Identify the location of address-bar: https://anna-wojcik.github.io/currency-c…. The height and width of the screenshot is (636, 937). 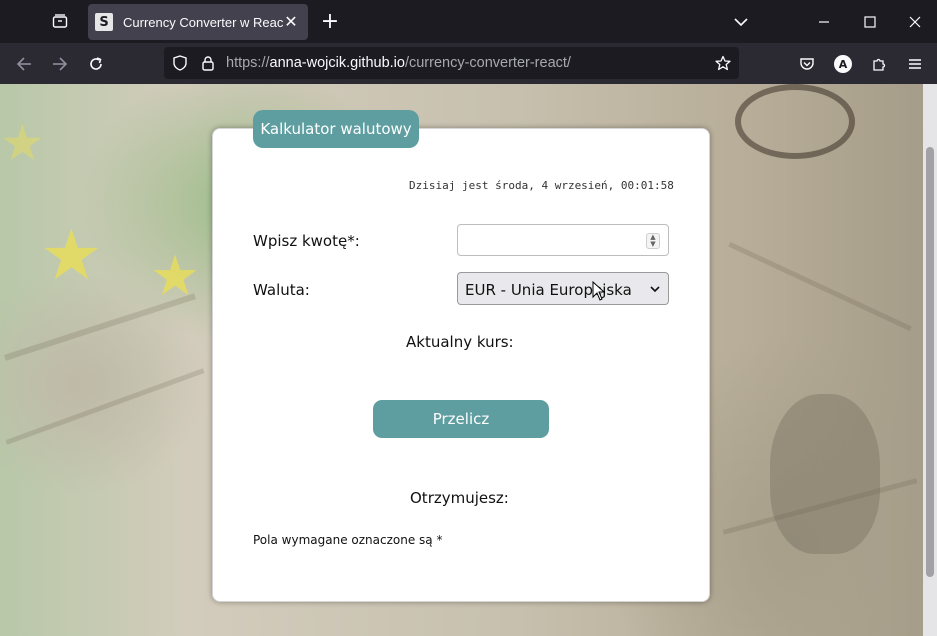
(451, 63).